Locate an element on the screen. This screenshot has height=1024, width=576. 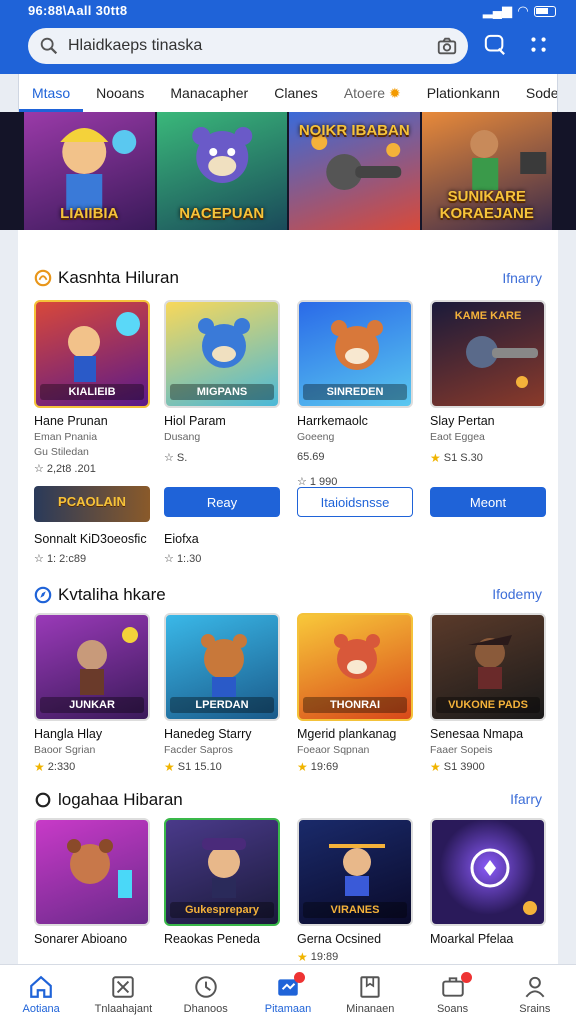
compass-icon is located at coordinates (43, 595).